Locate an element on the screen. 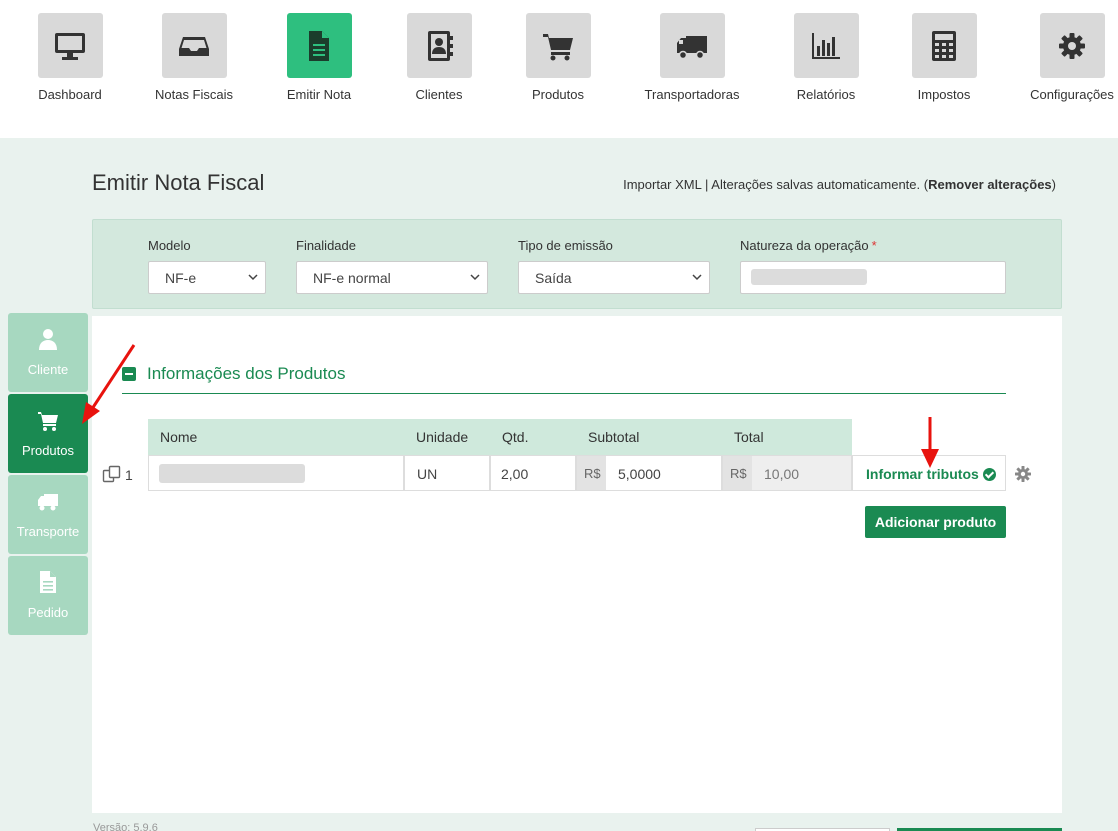 This screenshot has height=831, width=1118. nav-dashboard-label: Dashboard is located at coordinates (70, 94).